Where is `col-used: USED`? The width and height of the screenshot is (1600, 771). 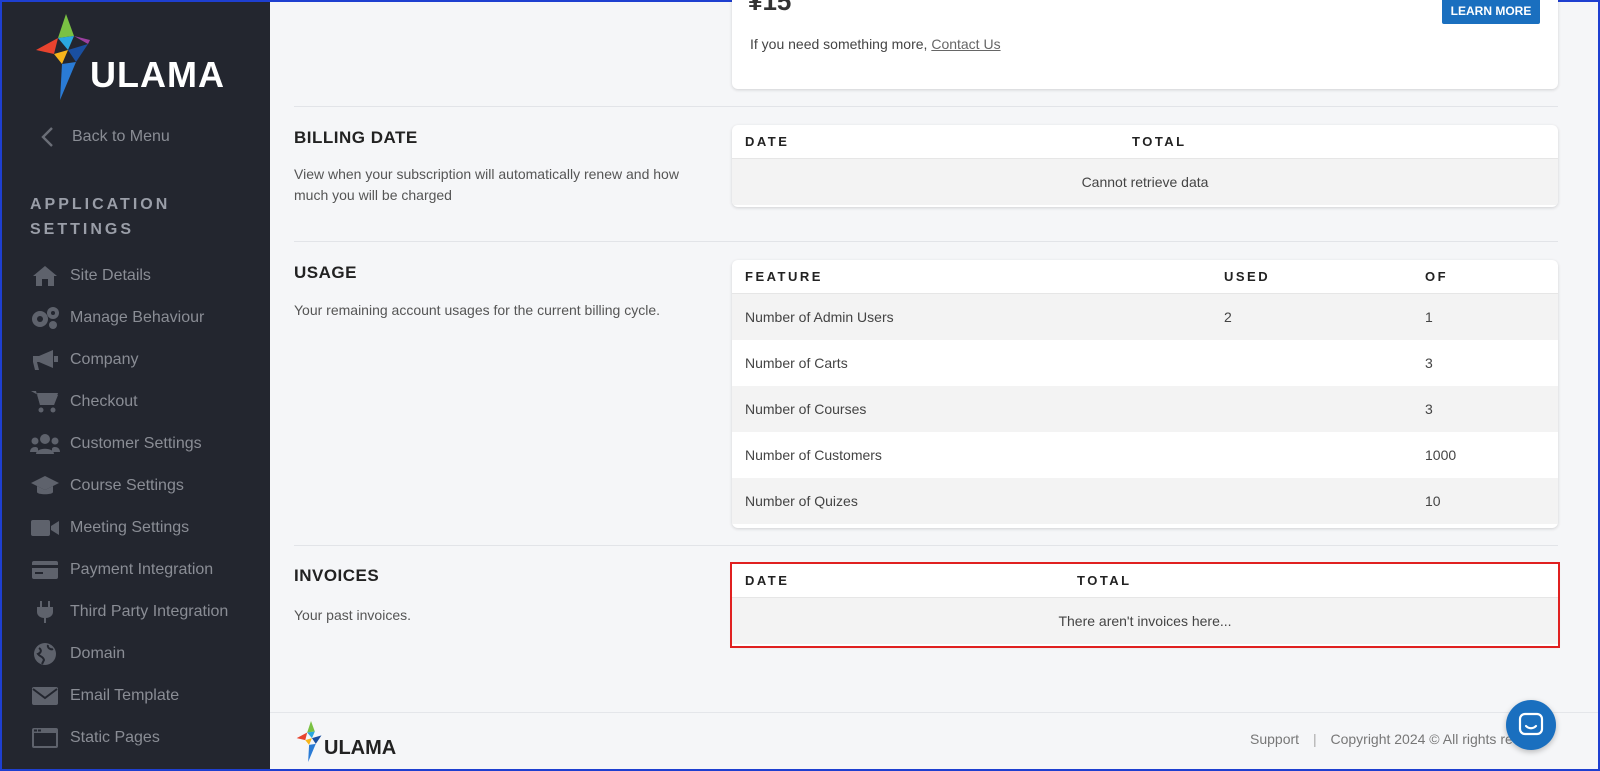 col-used: USED is located at coordinates (1247, 276).